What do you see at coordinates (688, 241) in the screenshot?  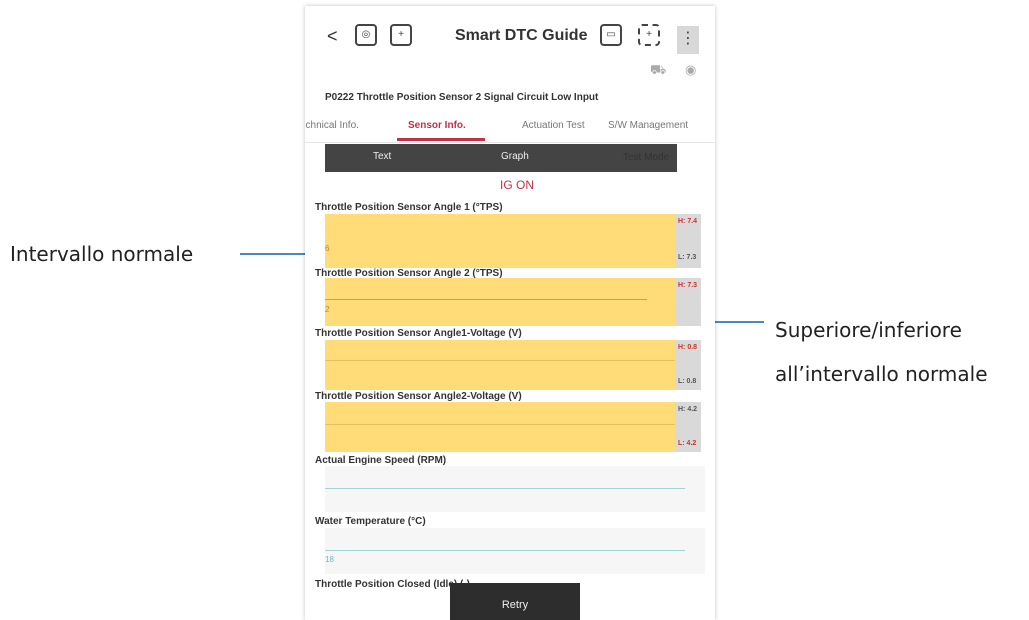 I see `sensor-range-panel: H: 7.4 L: 7.3` at bounding box center [688, 241].